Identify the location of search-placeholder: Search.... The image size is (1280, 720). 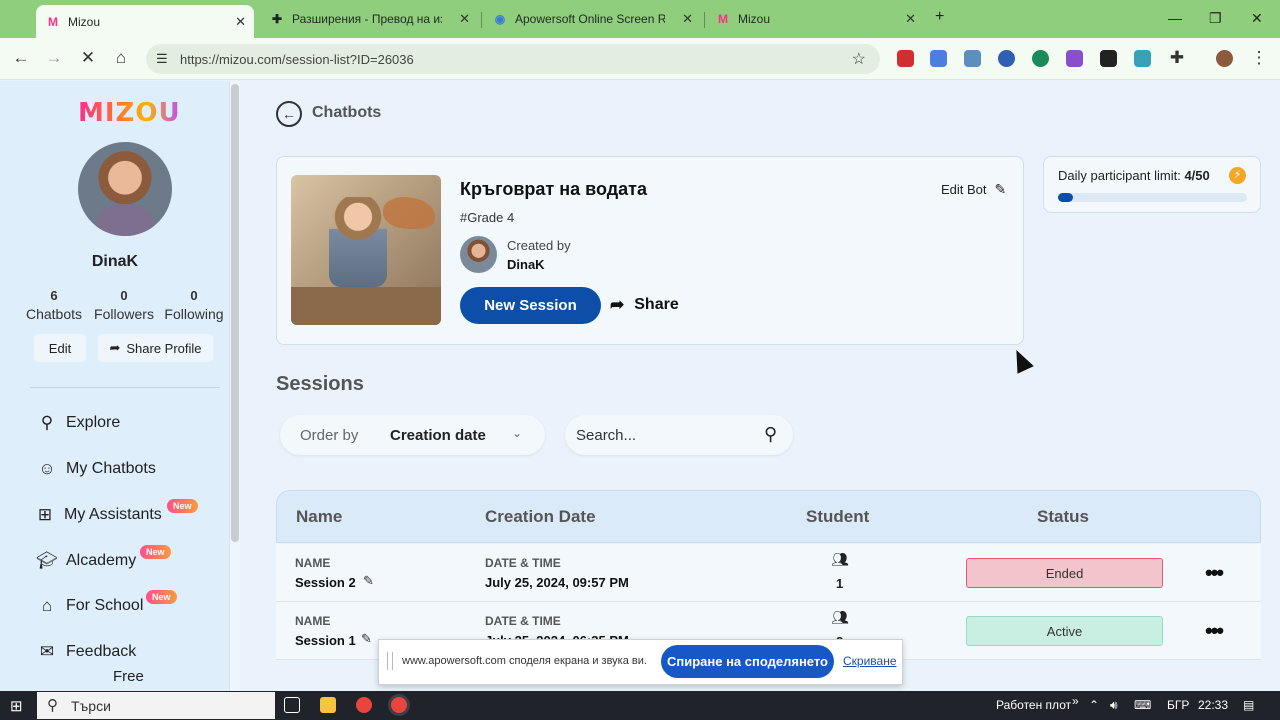
(606, 435).